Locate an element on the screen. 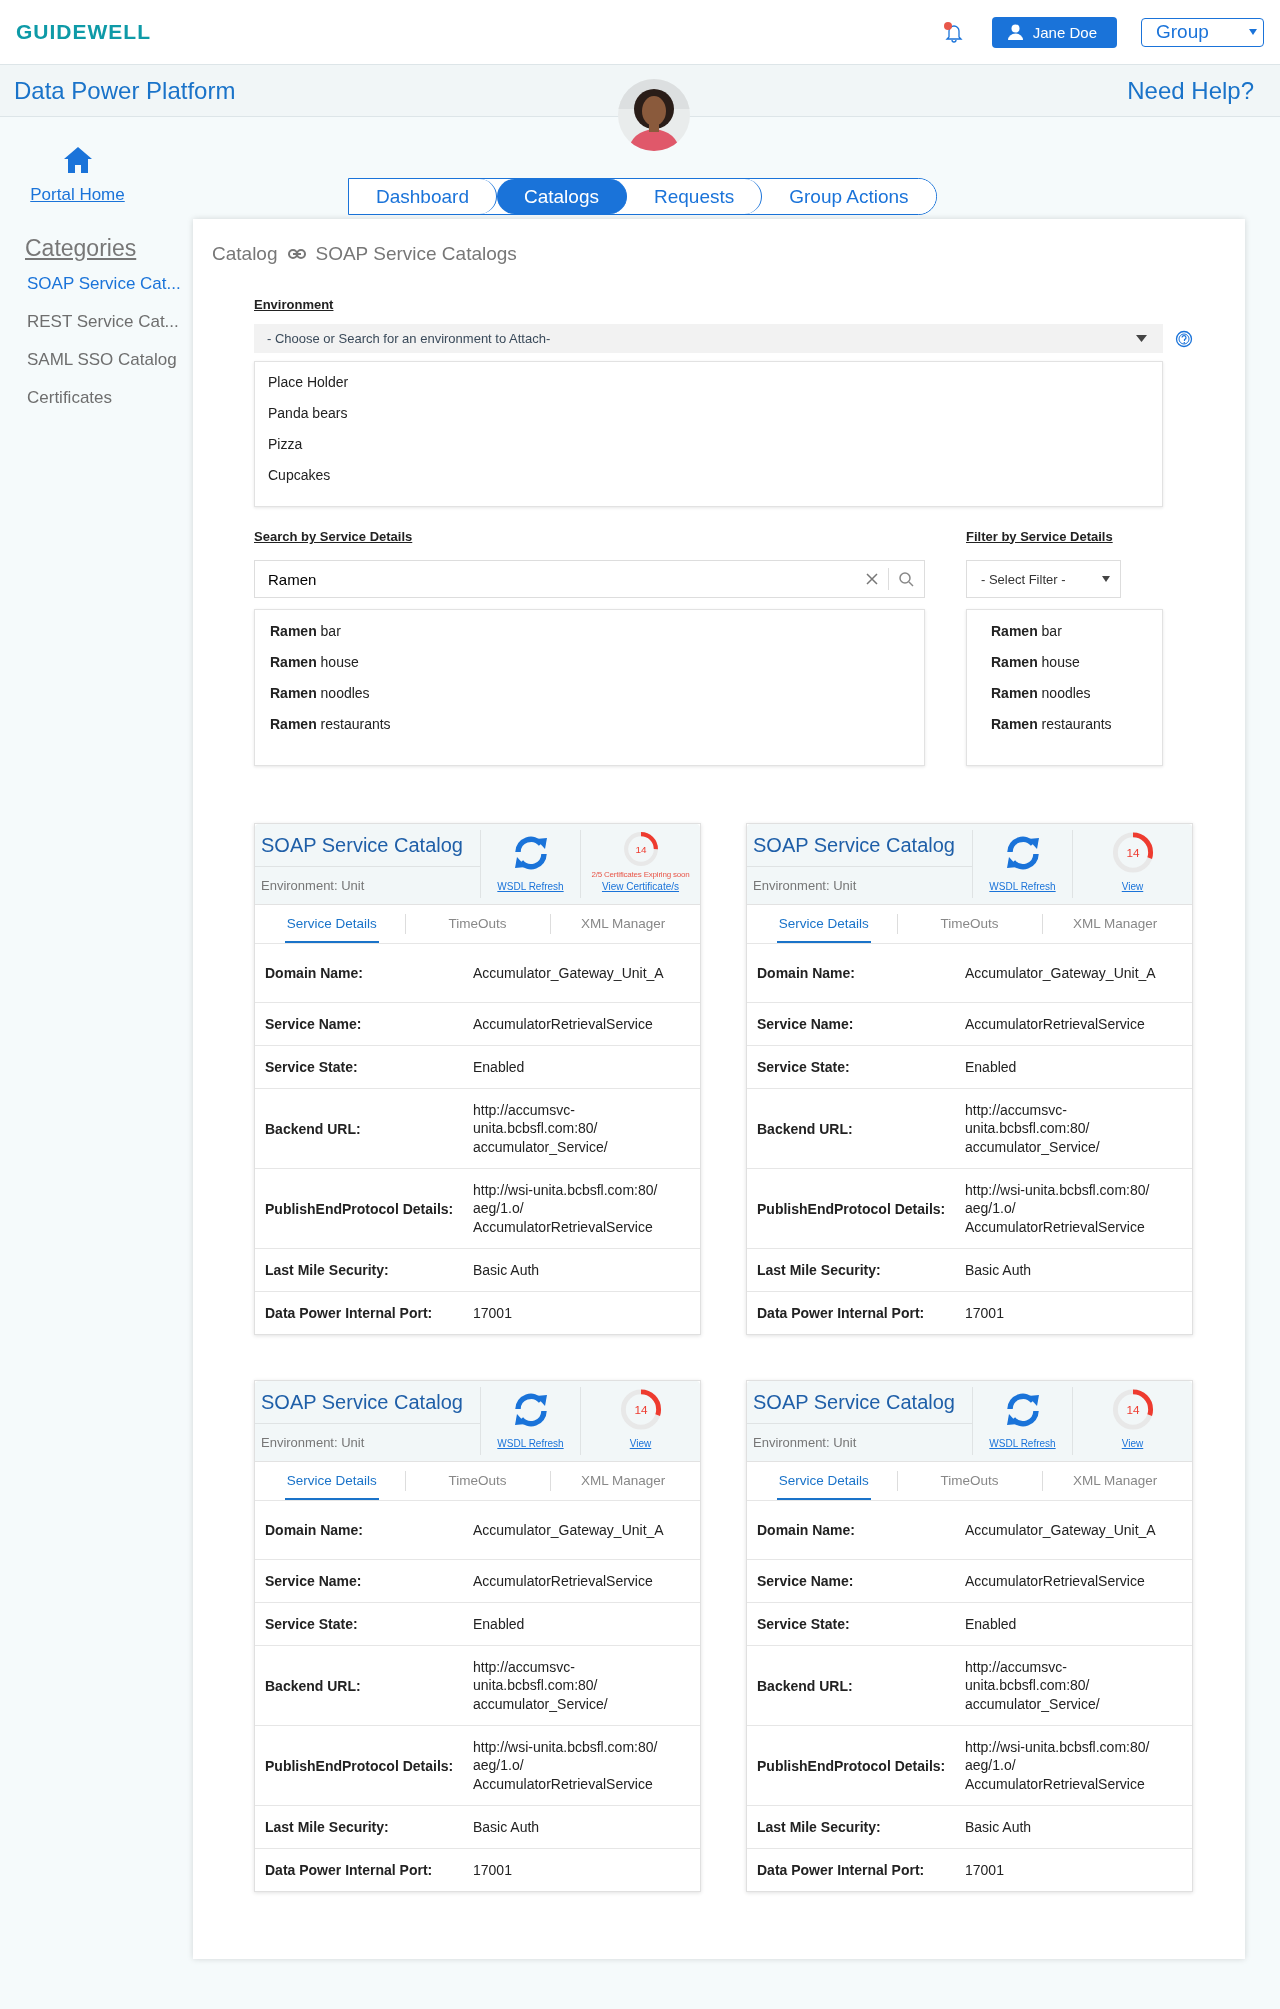 The height and width of the screenshot is (2009, 1280). help-icon is located at coordinates (1184, 338).